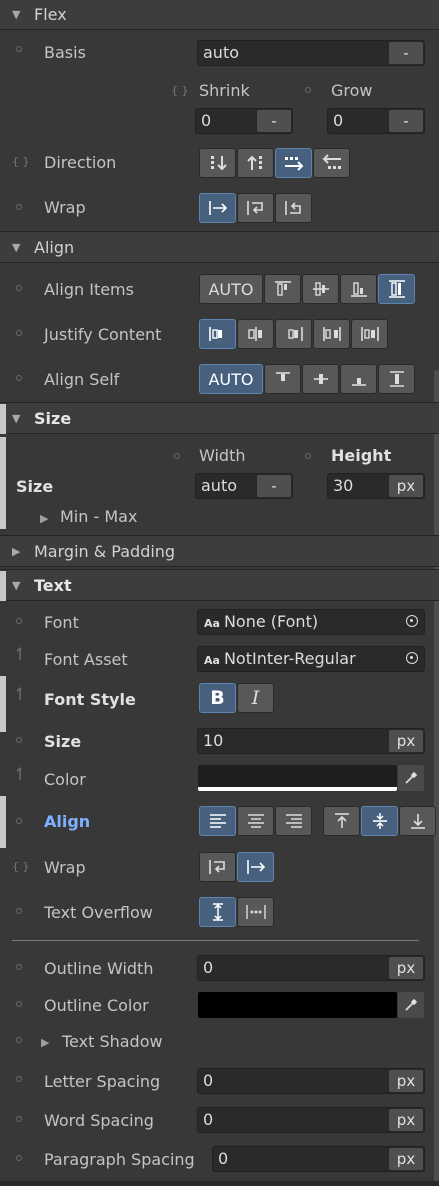  What do you see at coordinates (219, 551) in the screenshot?
I see `section-header-margin-padding: ▶ Margin & Padding` at bounding box center [219, 551].